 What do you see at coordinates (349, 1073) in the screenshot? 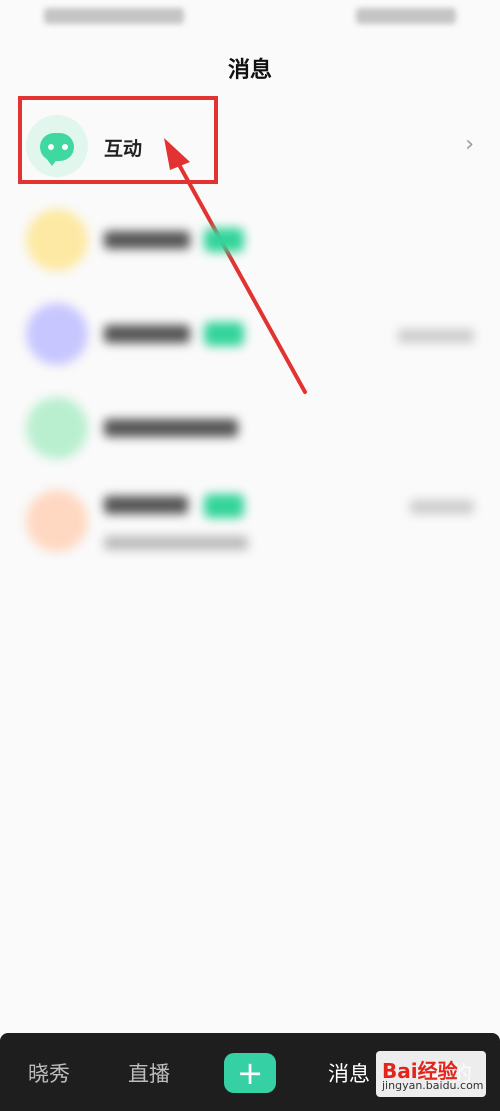
I see `nav-messages: 消息` at bounding box center [349, 1073].